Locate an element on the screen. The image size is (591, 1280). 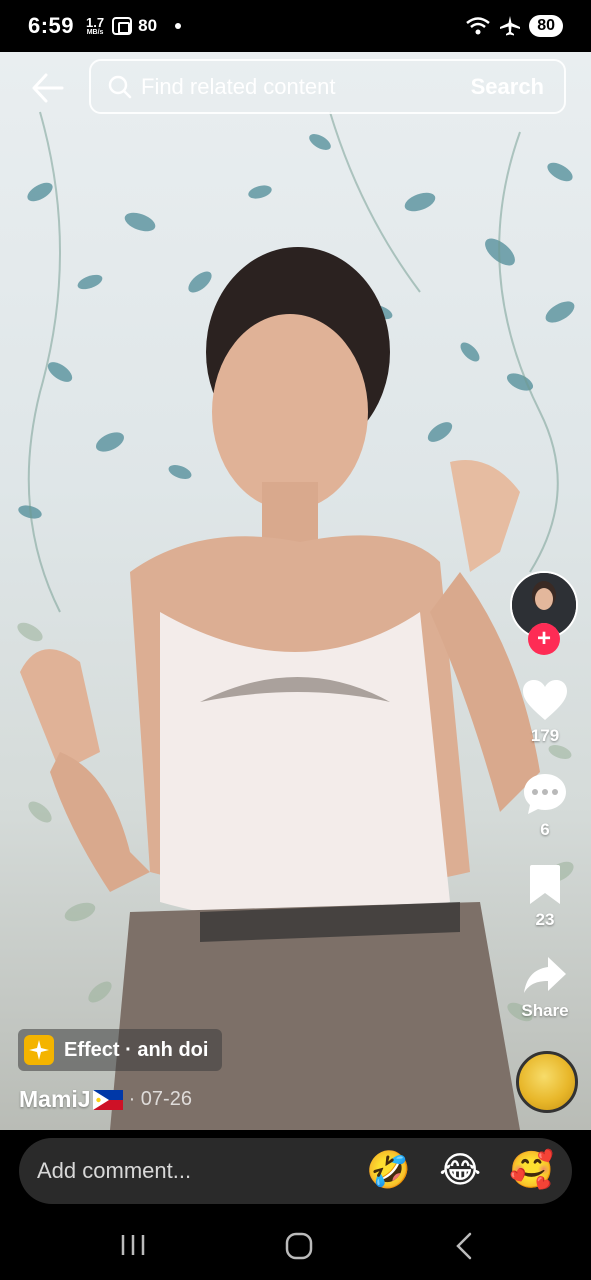
home-icon is located at coordinates (299, 1246).